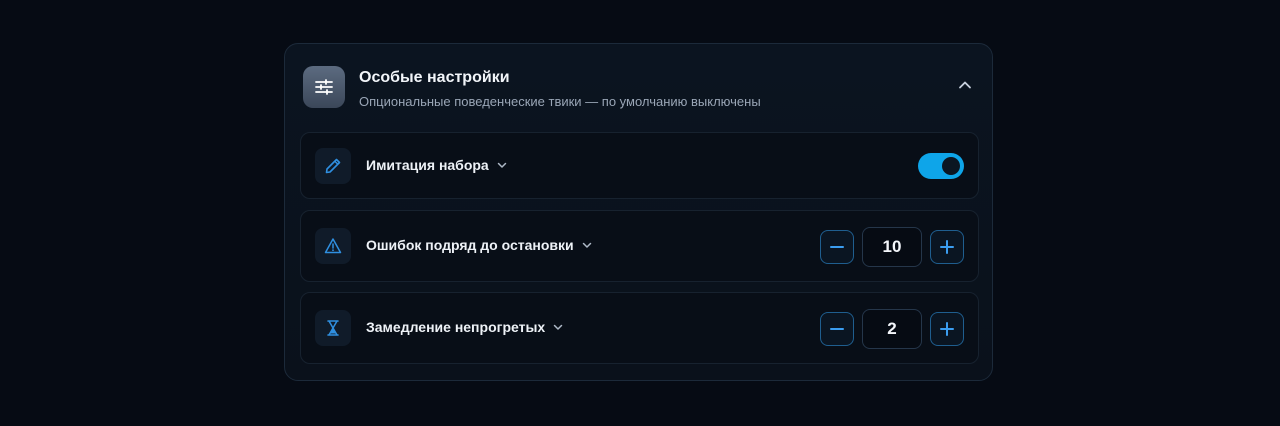 This screenshot has height=426, width=1280. Describe the element at coordinates (427, 165) in the screenshot. I see `setting-label-text: Имитация набора` at that location.